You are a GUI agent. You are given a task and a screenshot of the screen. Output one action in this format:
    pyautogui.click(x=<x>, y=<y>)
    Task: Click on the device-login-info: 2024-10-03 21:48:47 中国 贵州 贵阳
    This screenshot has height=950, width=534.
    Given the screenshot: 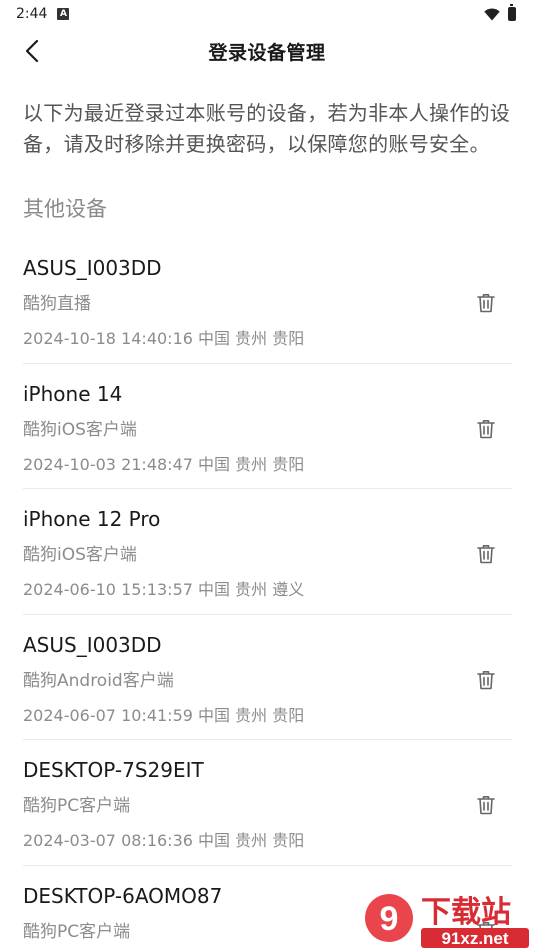 What is the action you would take?
    pyautogui.click(x=164, y=464)
    